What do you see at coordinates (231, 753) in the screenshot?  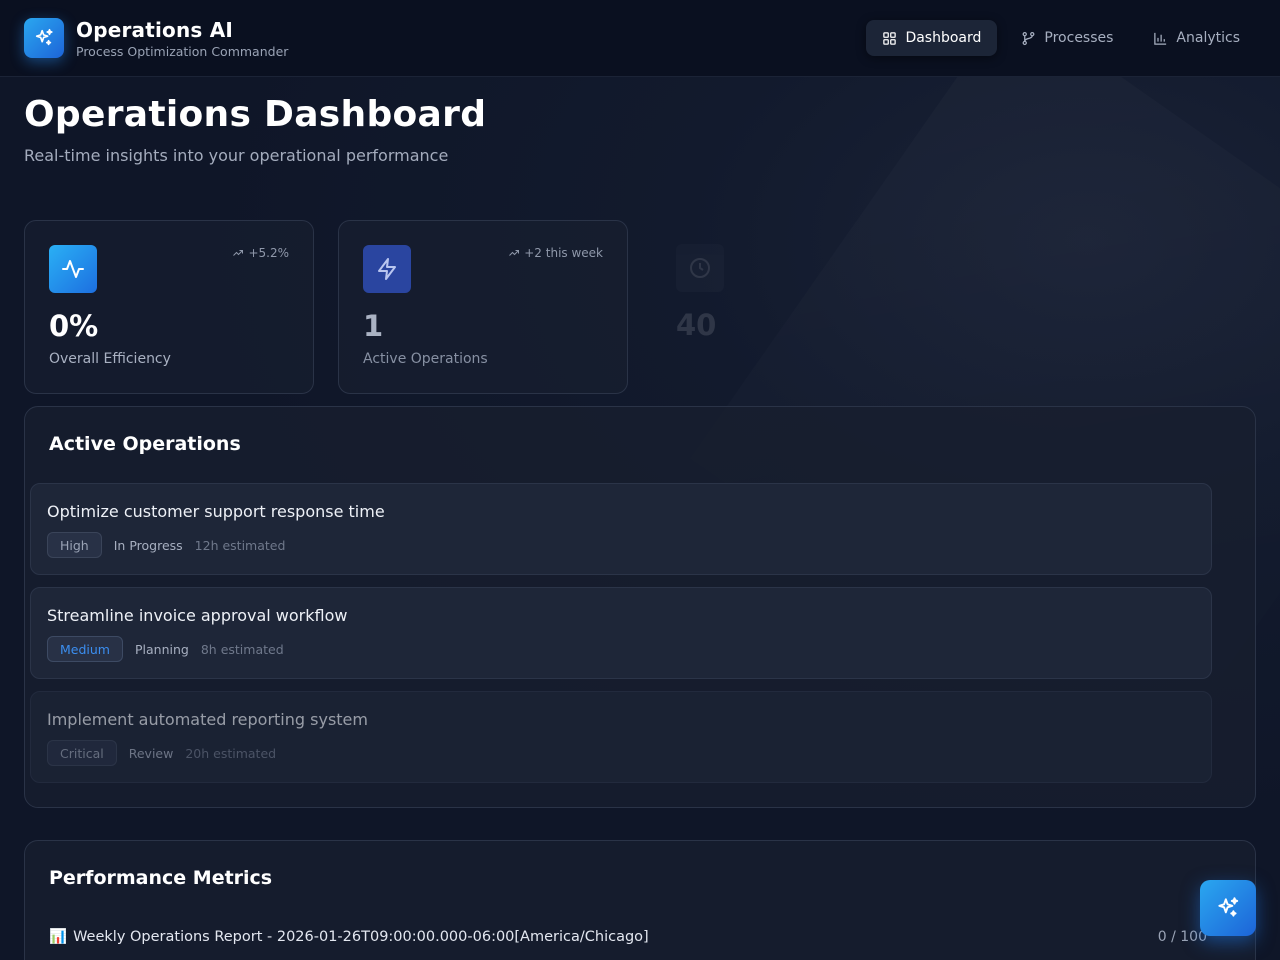 I see `operation-estimate: 20h estimated` at bounding box center [231, 753].